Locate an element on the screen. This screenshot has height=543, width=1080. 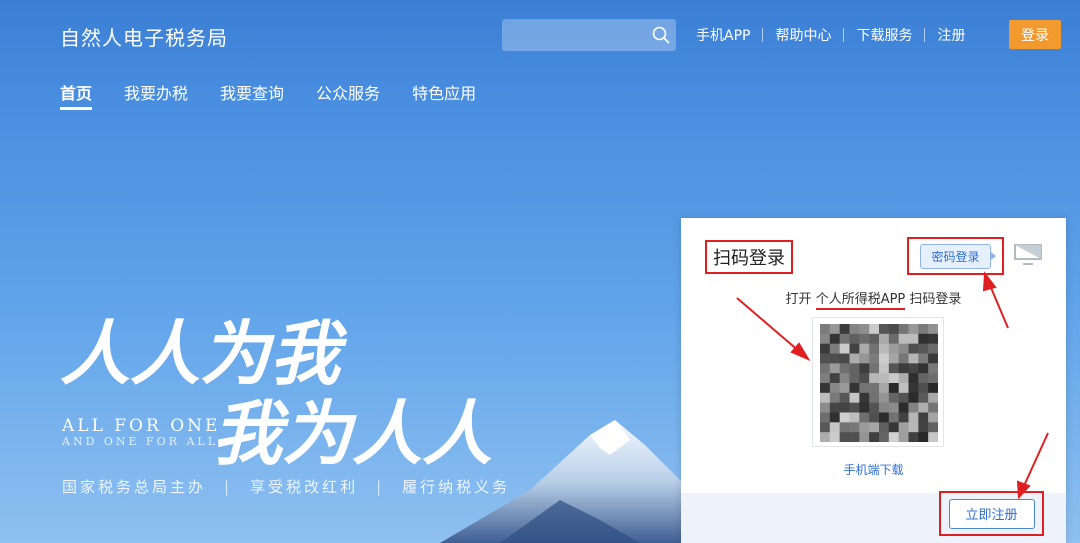
search-input is located at coordinates (589, 35).